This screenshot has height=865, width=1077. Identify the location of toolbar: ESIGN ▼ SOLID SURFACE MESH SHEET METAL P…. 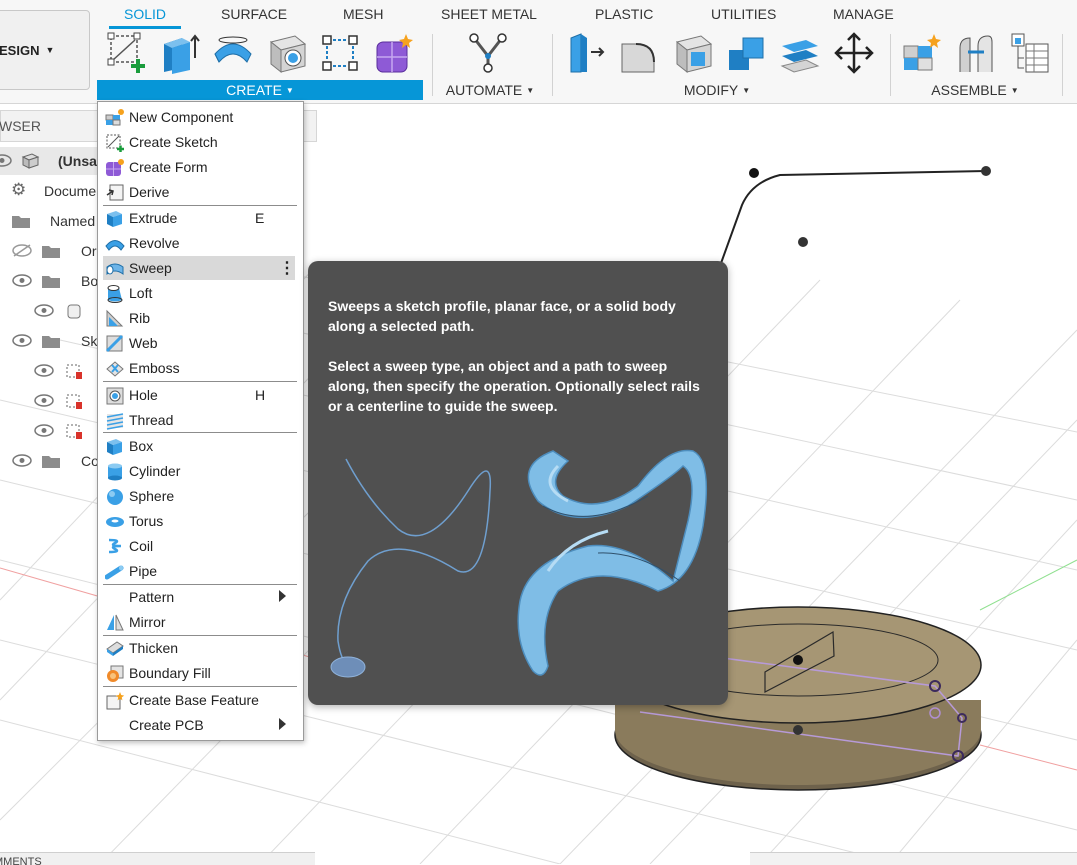
(538, 52).